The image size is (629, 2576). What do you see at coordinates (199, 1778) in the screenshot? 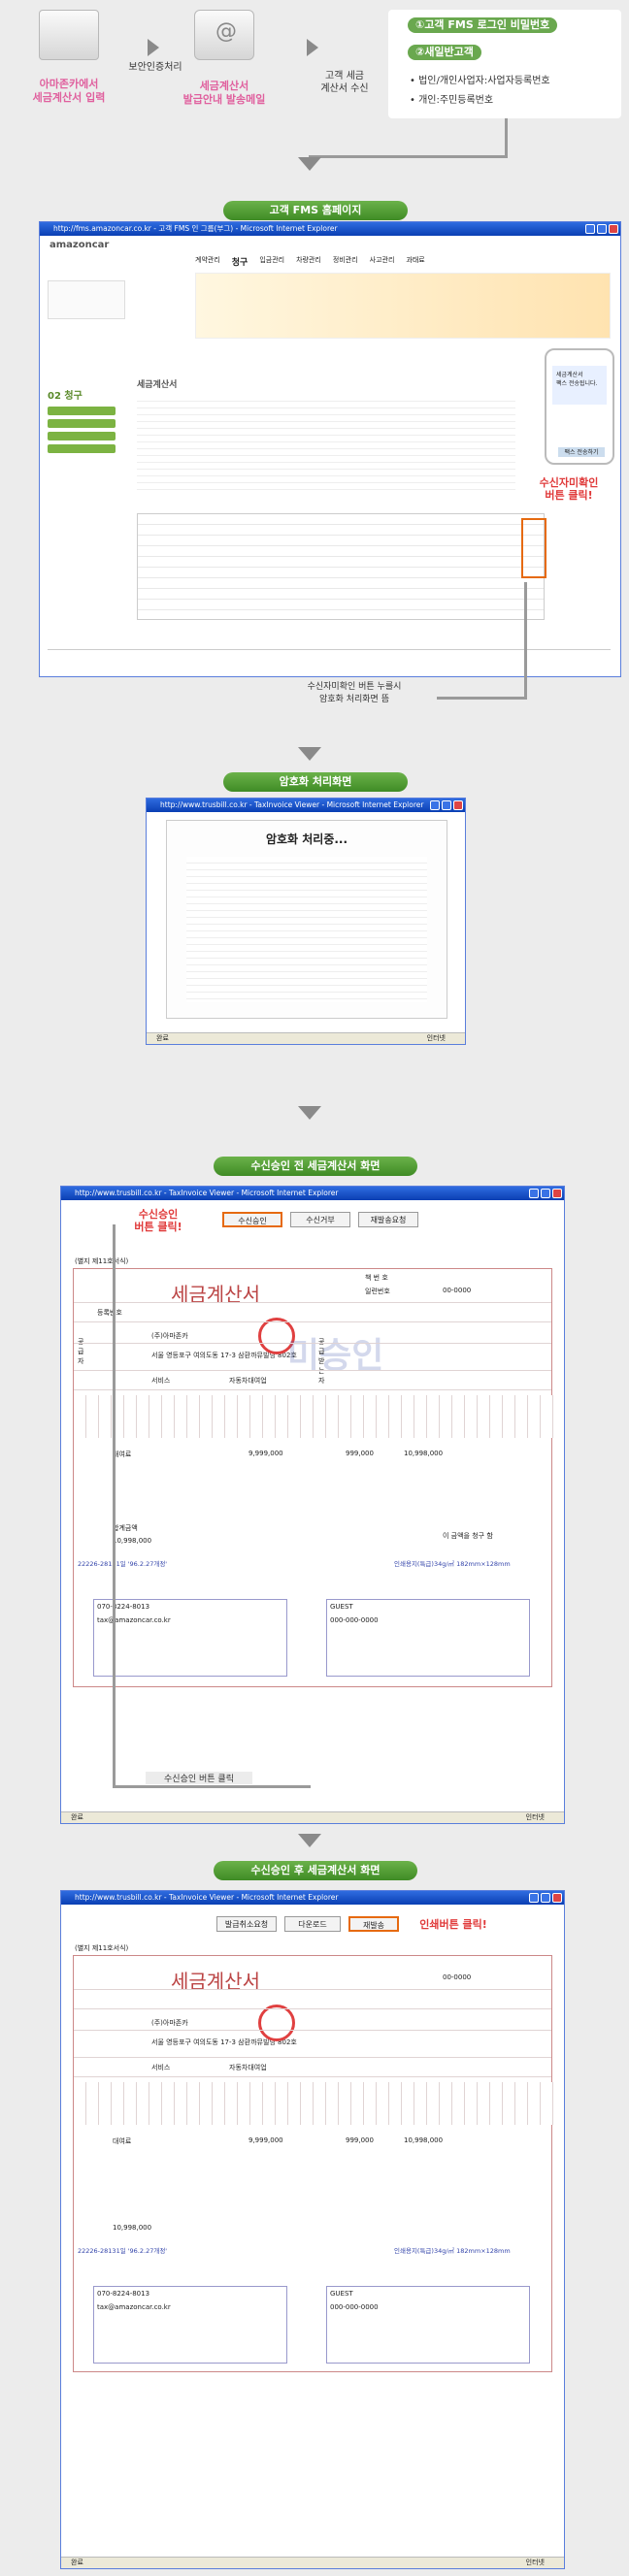
I see `caption-approve: 수신승인 버튼 클릭` at bounding box center [199, 1778].